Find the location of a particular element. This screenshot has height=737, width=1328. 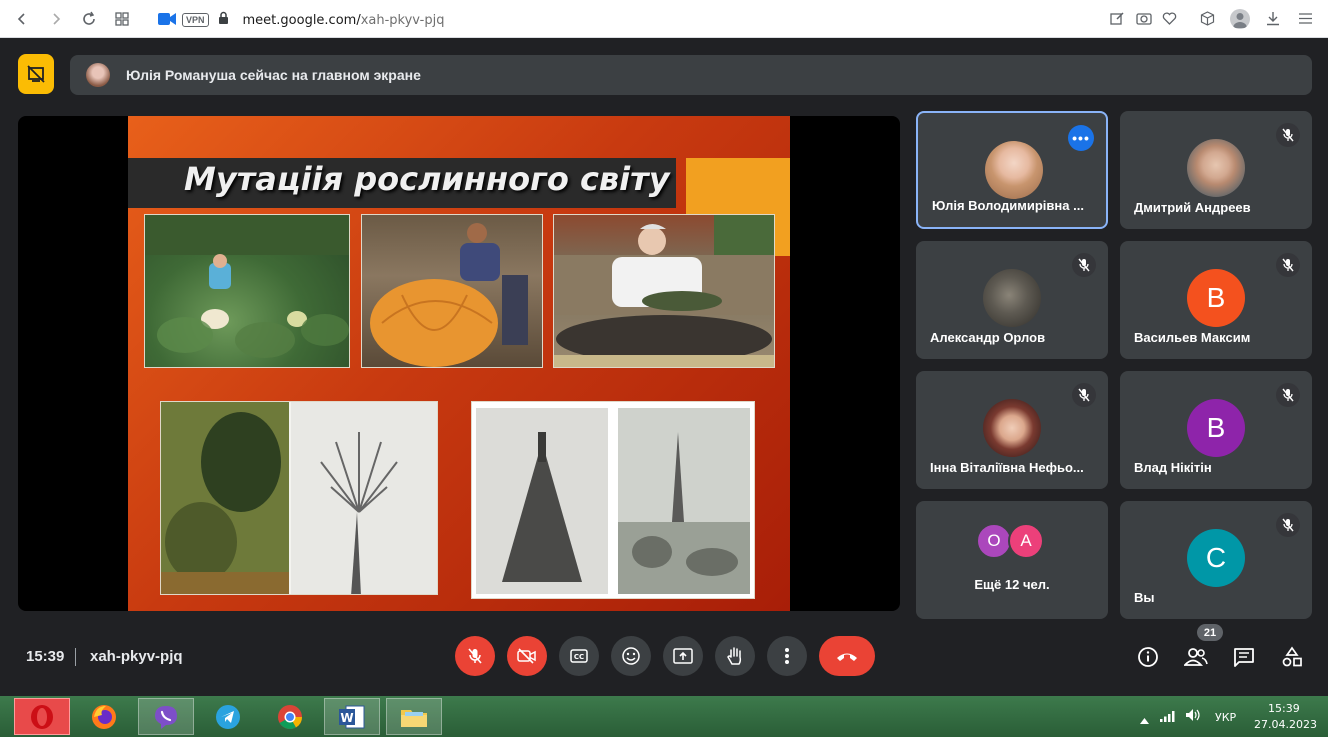

tray-clock-date: 27.04.2023 is located at coordinates (1285, 724).